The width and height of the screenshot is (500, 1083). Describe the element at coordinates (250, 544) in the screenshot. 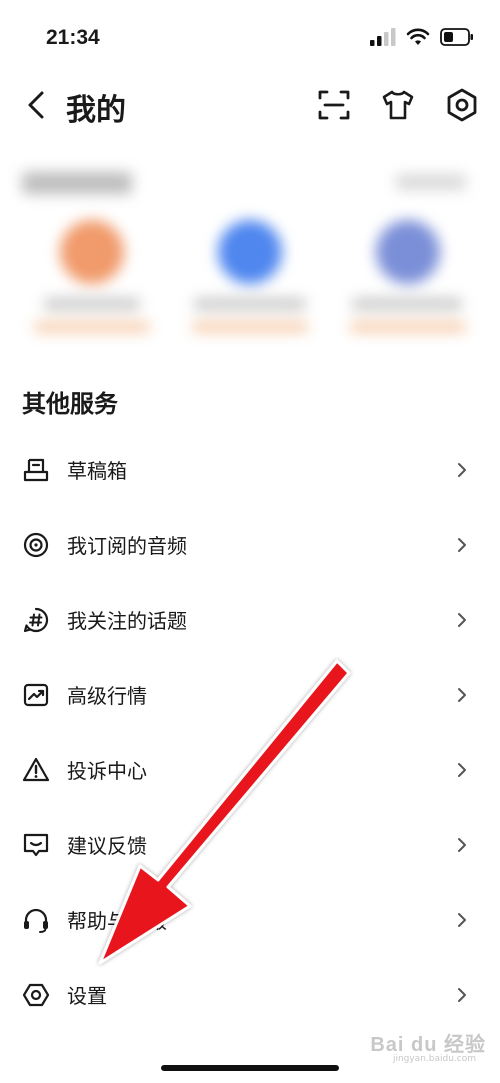

I see `list-item-subscribed-audio: 我订阅的音频` at that location.